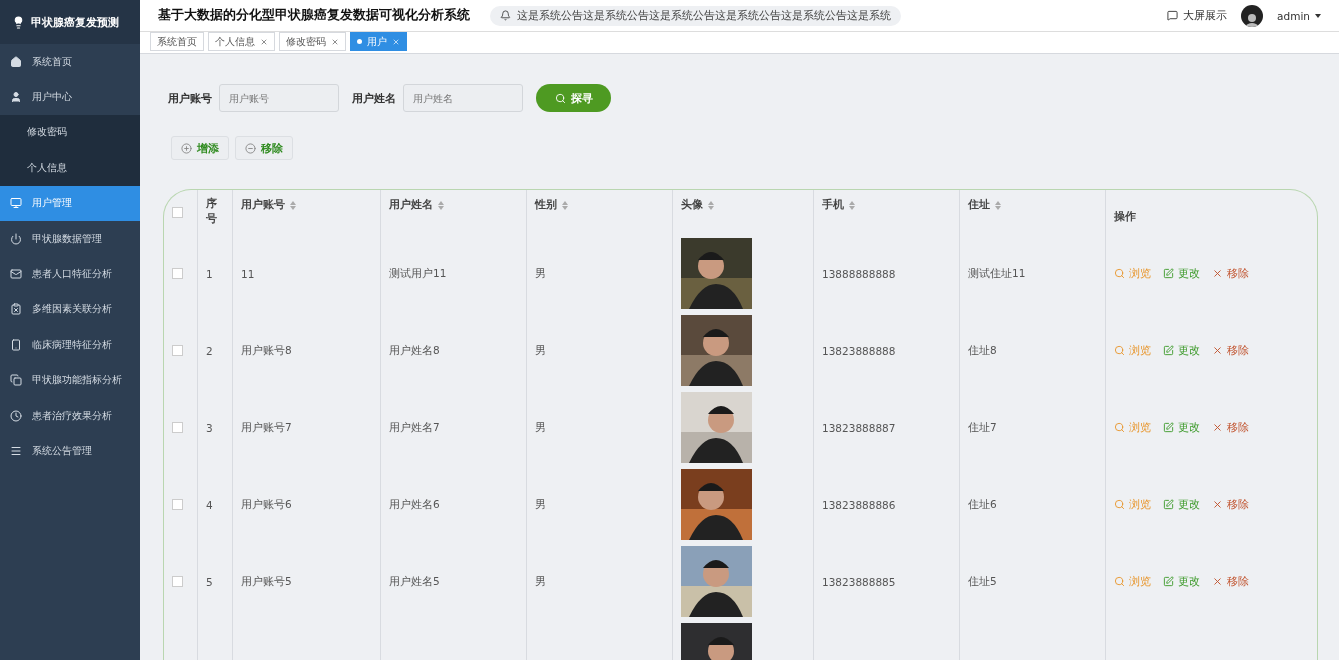  What do you see at coordinates (505, 15) in the screenshot?
I see `bell-icon` at bounding box center [505, 15].